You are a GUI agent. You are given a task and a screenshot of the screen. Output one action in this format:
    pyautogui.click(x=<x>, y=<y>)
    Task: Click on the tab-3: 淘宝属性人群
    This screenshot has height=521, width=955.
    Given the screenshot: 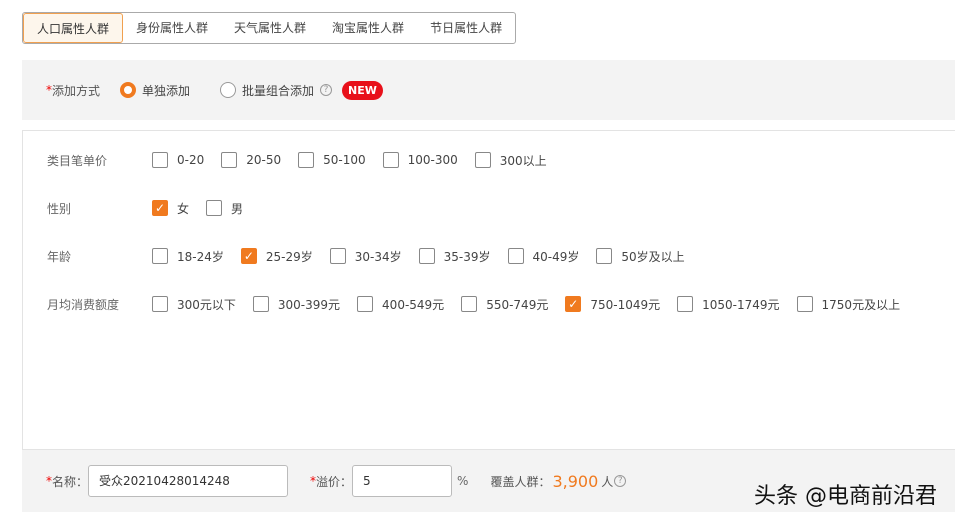 What is the action you would take?
    pyautogui.click(x=368, y=28)
    